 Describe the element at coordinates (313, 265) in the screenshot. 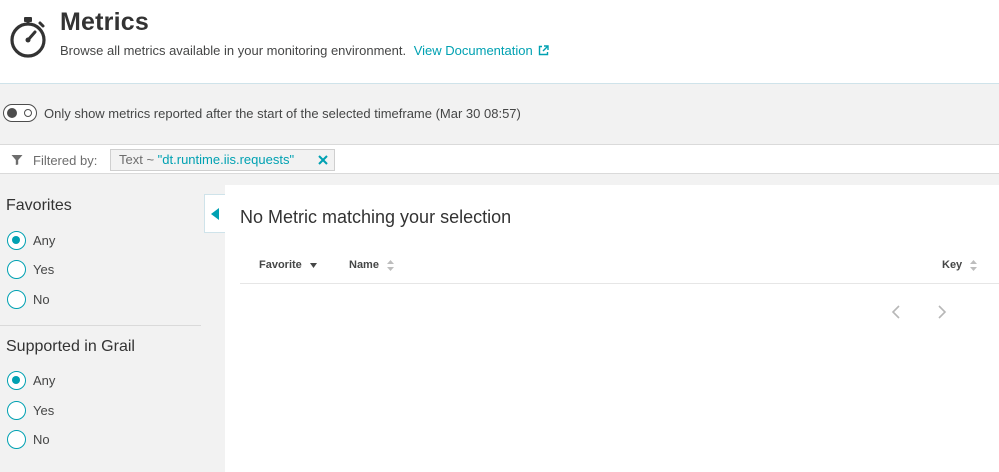

I see `sort-descending-icon` at that location.